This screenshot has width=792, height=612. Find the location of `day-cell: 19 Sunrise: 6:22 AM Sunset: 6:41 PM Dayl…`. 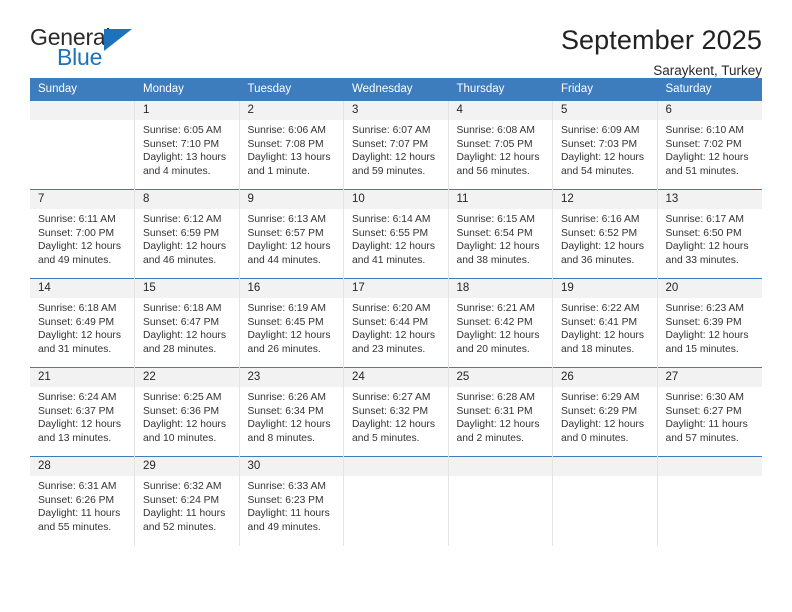

day-cell: 19 Sunrise: 6:22 AM Sunset: 6:41 PM Dayl… is located at coordinates (605, 323).